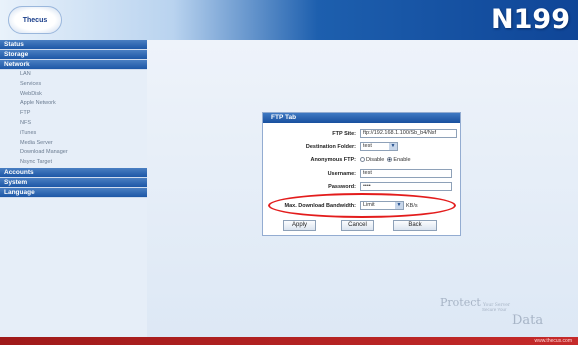  What do you see at coordinates (73, 153) in the screenshot?
I see `menu-item-download-manager: Download Manager` at bounding box center [73, 153].